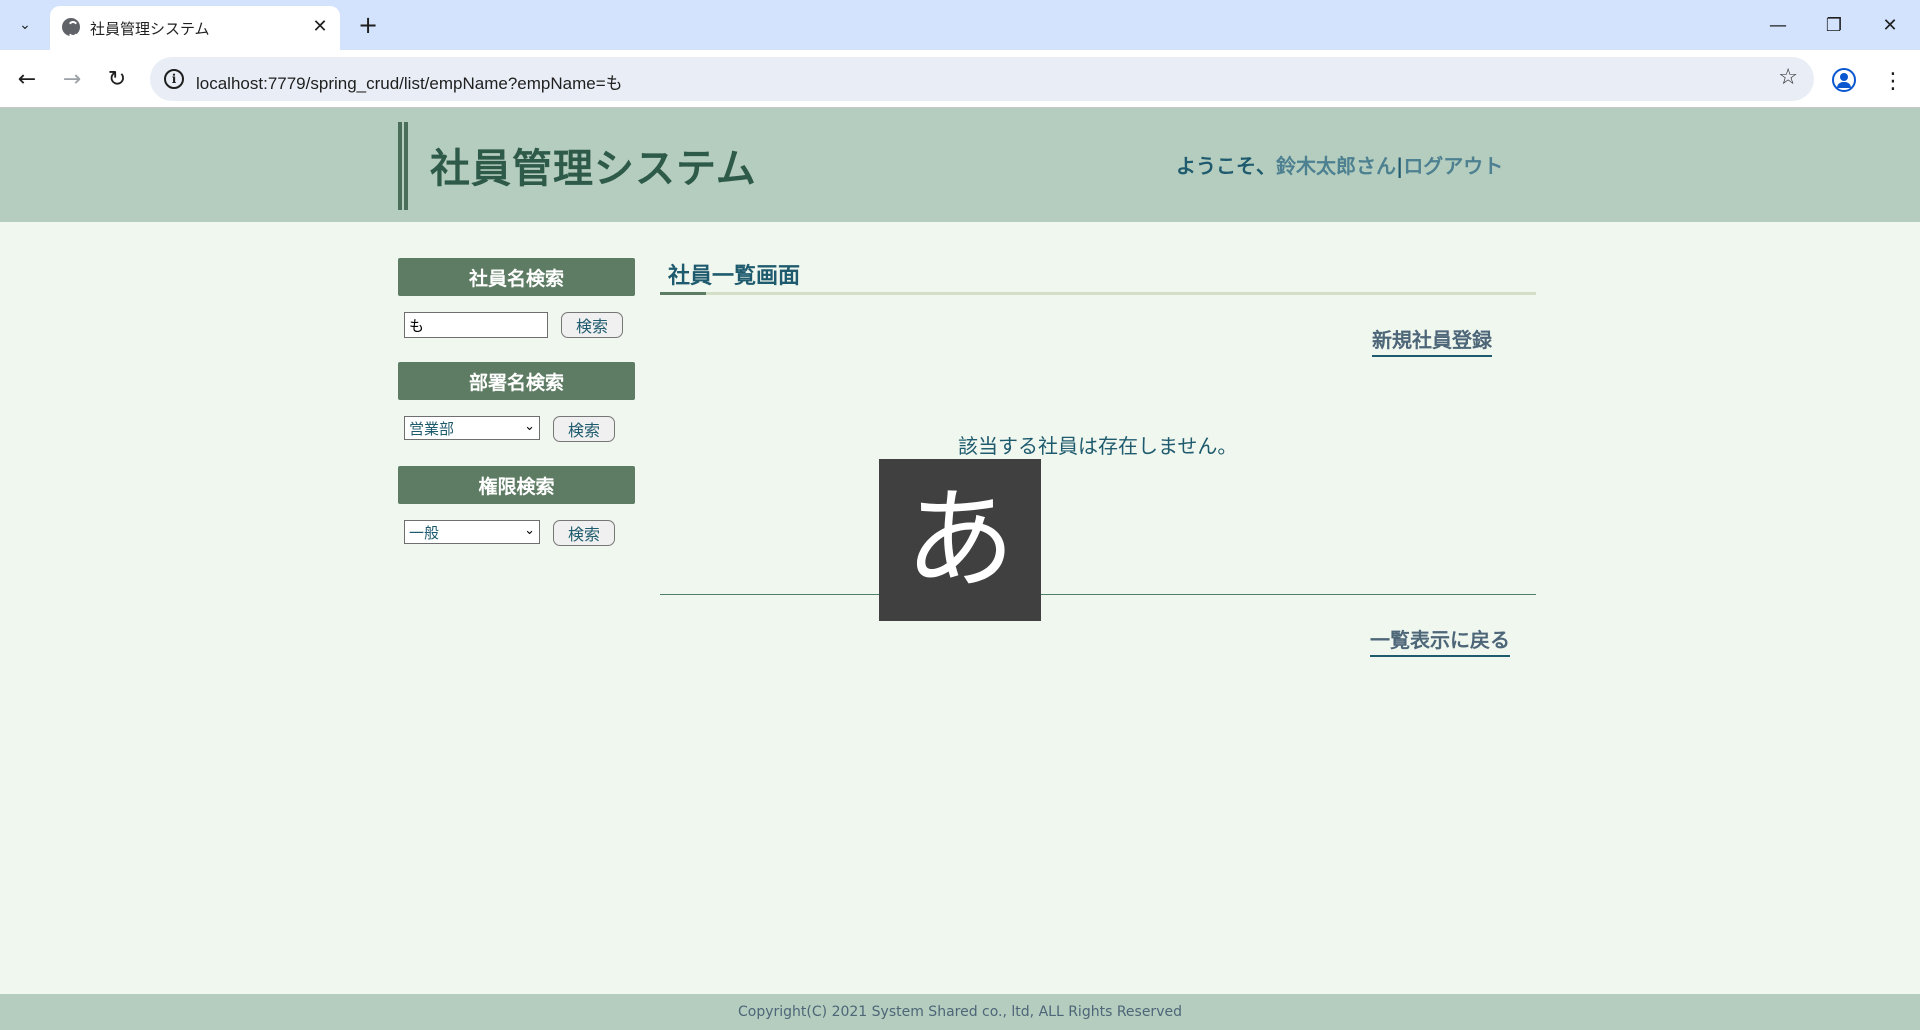  Describe the element at coordinates (1098, 446) in the screenshot. I see `empty-result-message: 該当する社員は存在しません。` at that location.